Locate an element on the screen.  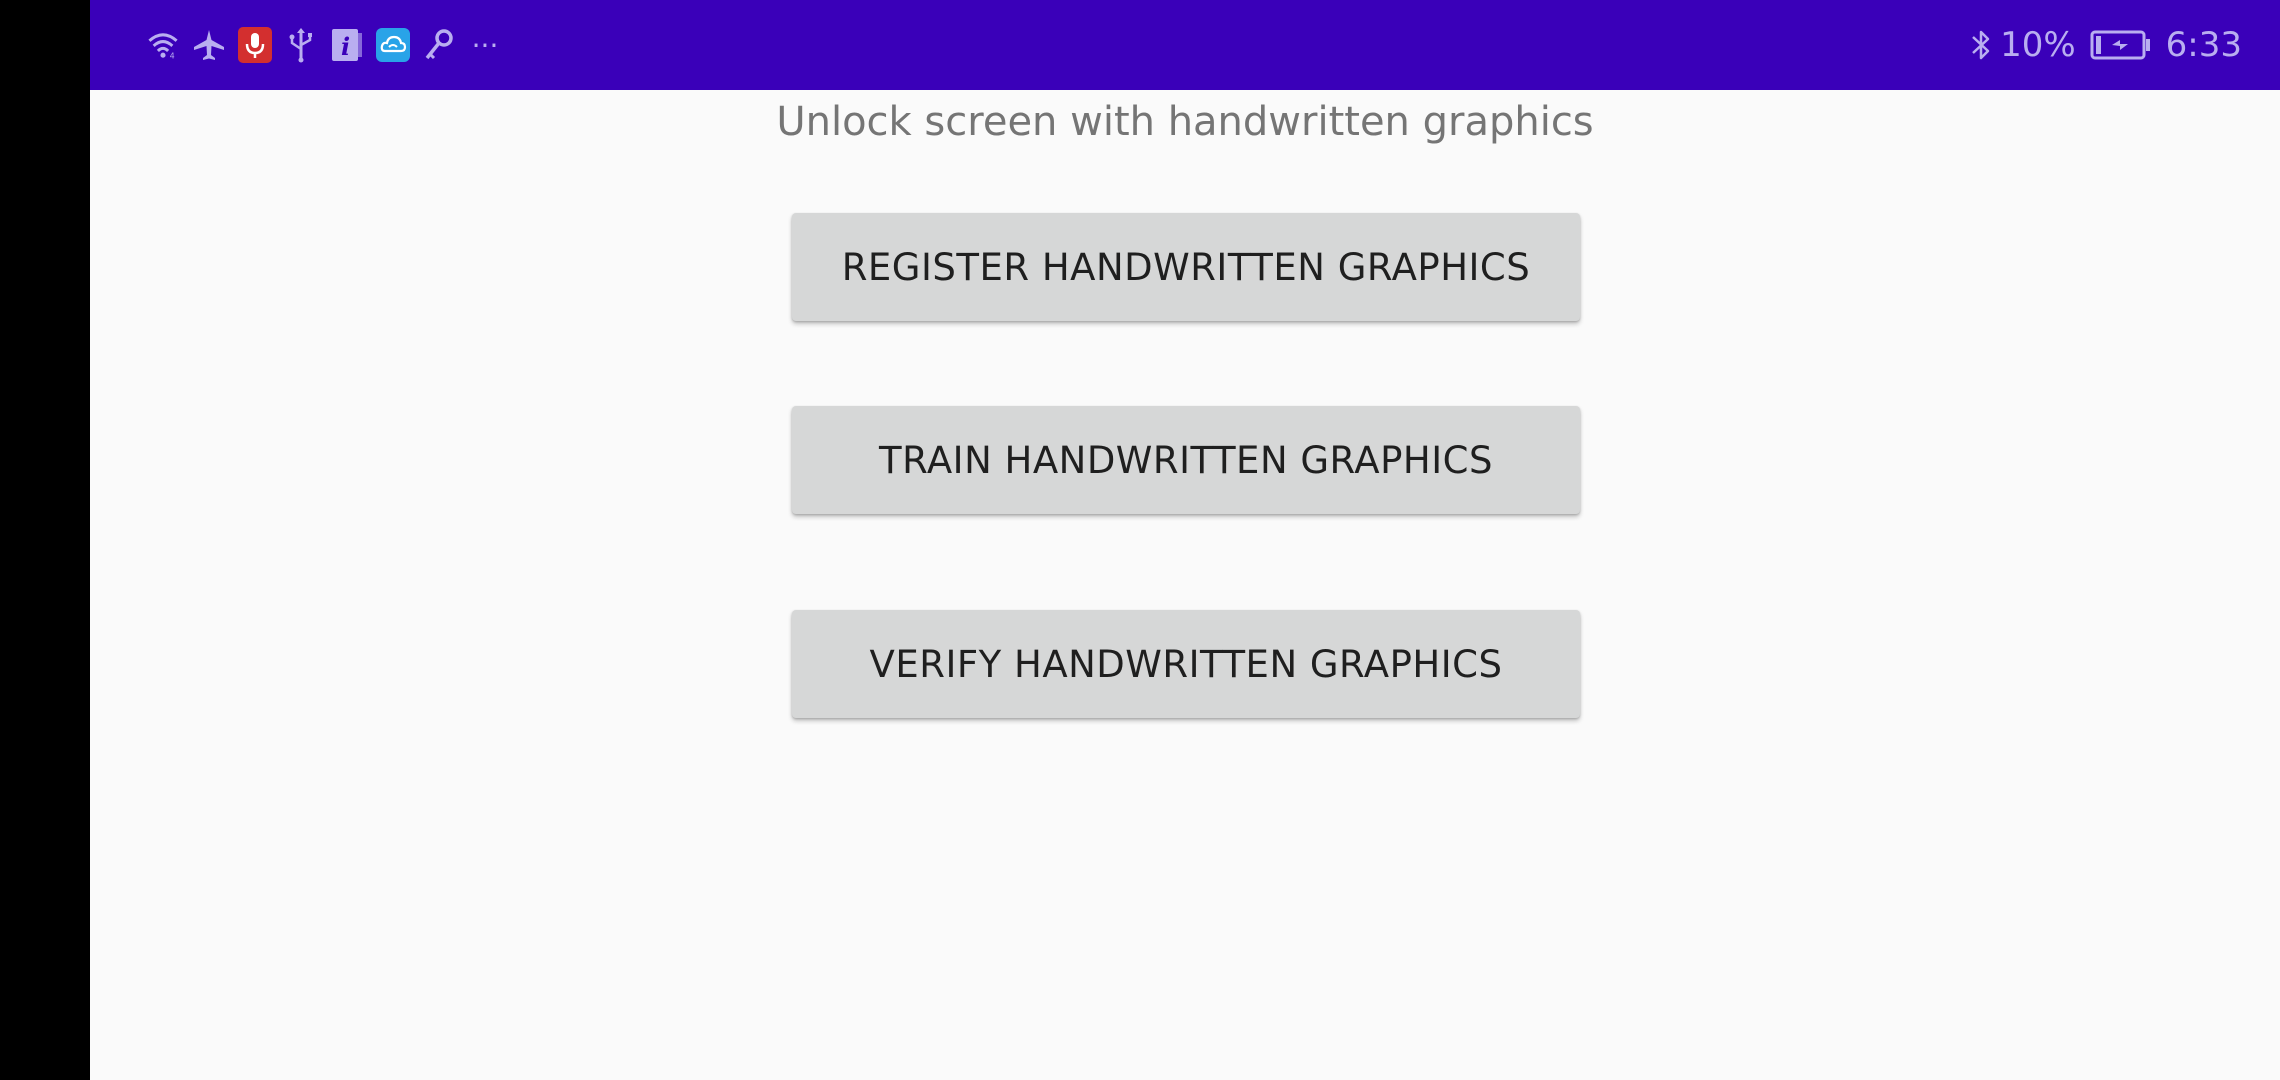
status-icons-right: 10% 6:33 is located at coordinates (2106, 45).